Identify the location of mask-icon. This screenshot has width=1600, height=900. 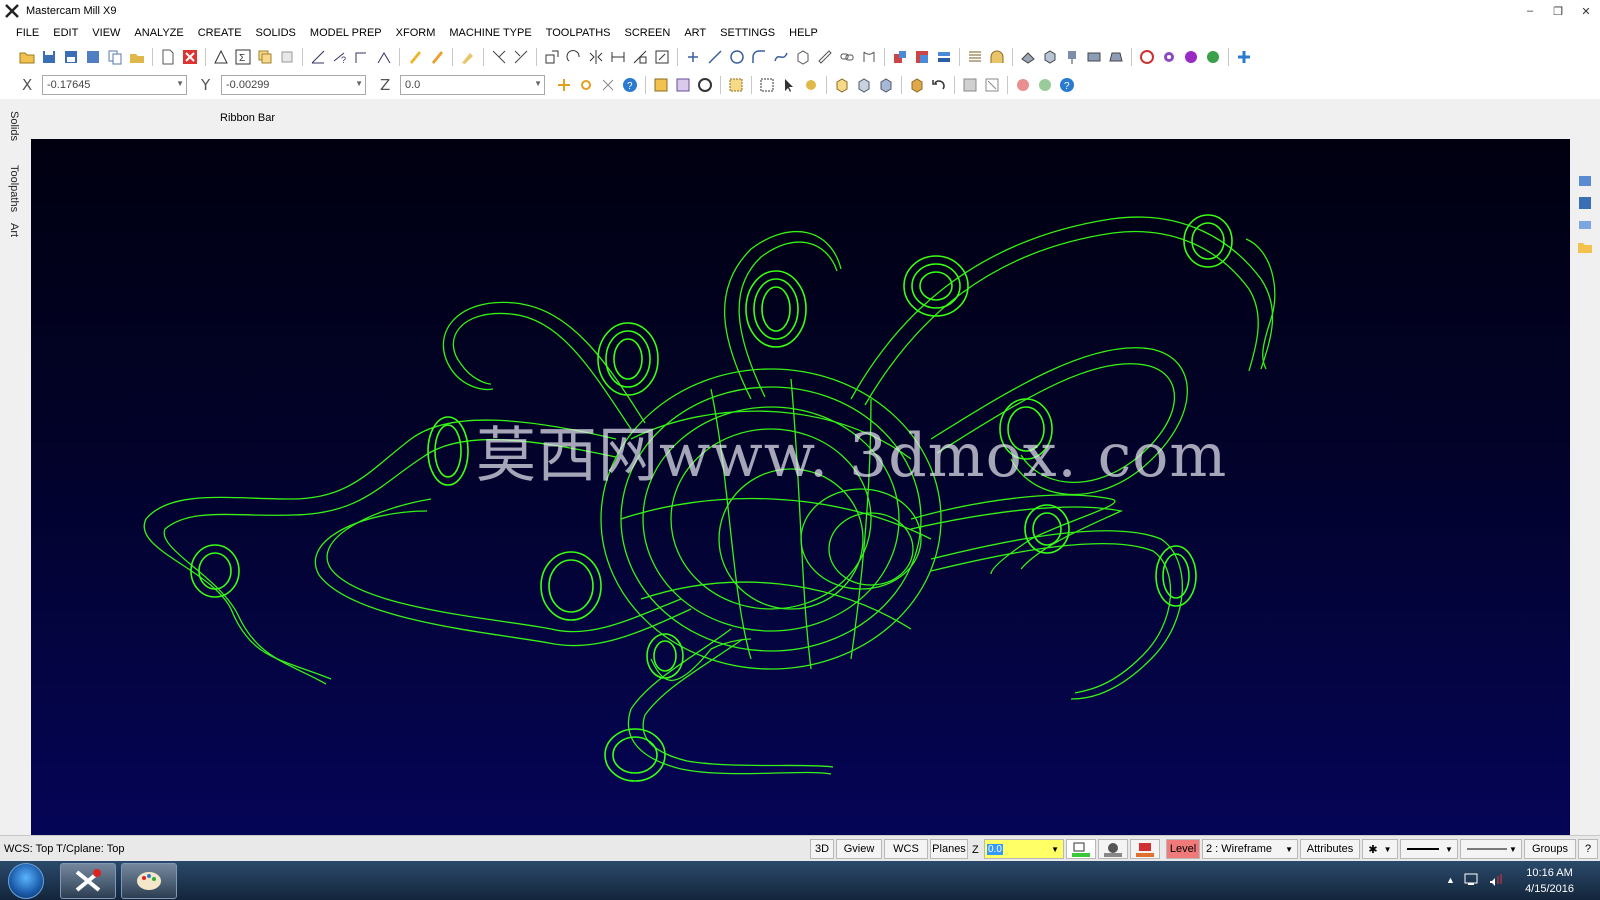
(970, 85).